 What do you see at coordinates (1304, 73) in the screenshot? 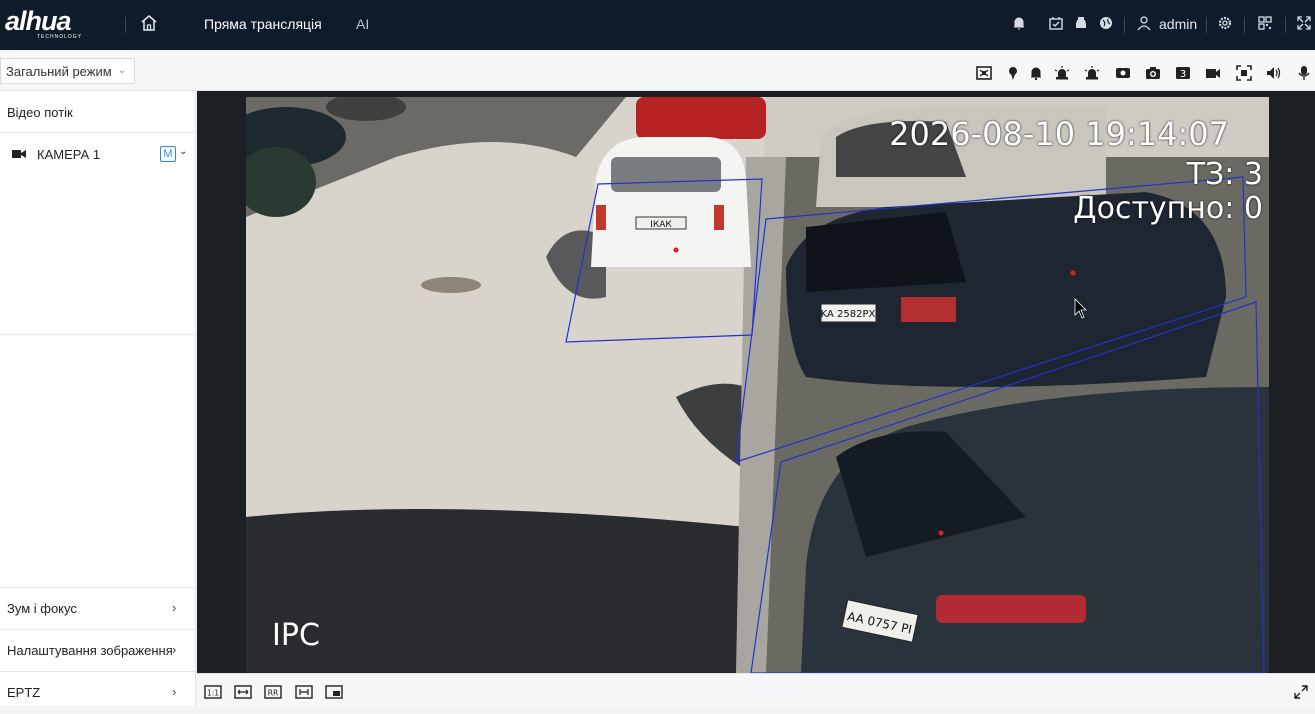
I see `microphone-icon` at bounding box center [1304, 73].